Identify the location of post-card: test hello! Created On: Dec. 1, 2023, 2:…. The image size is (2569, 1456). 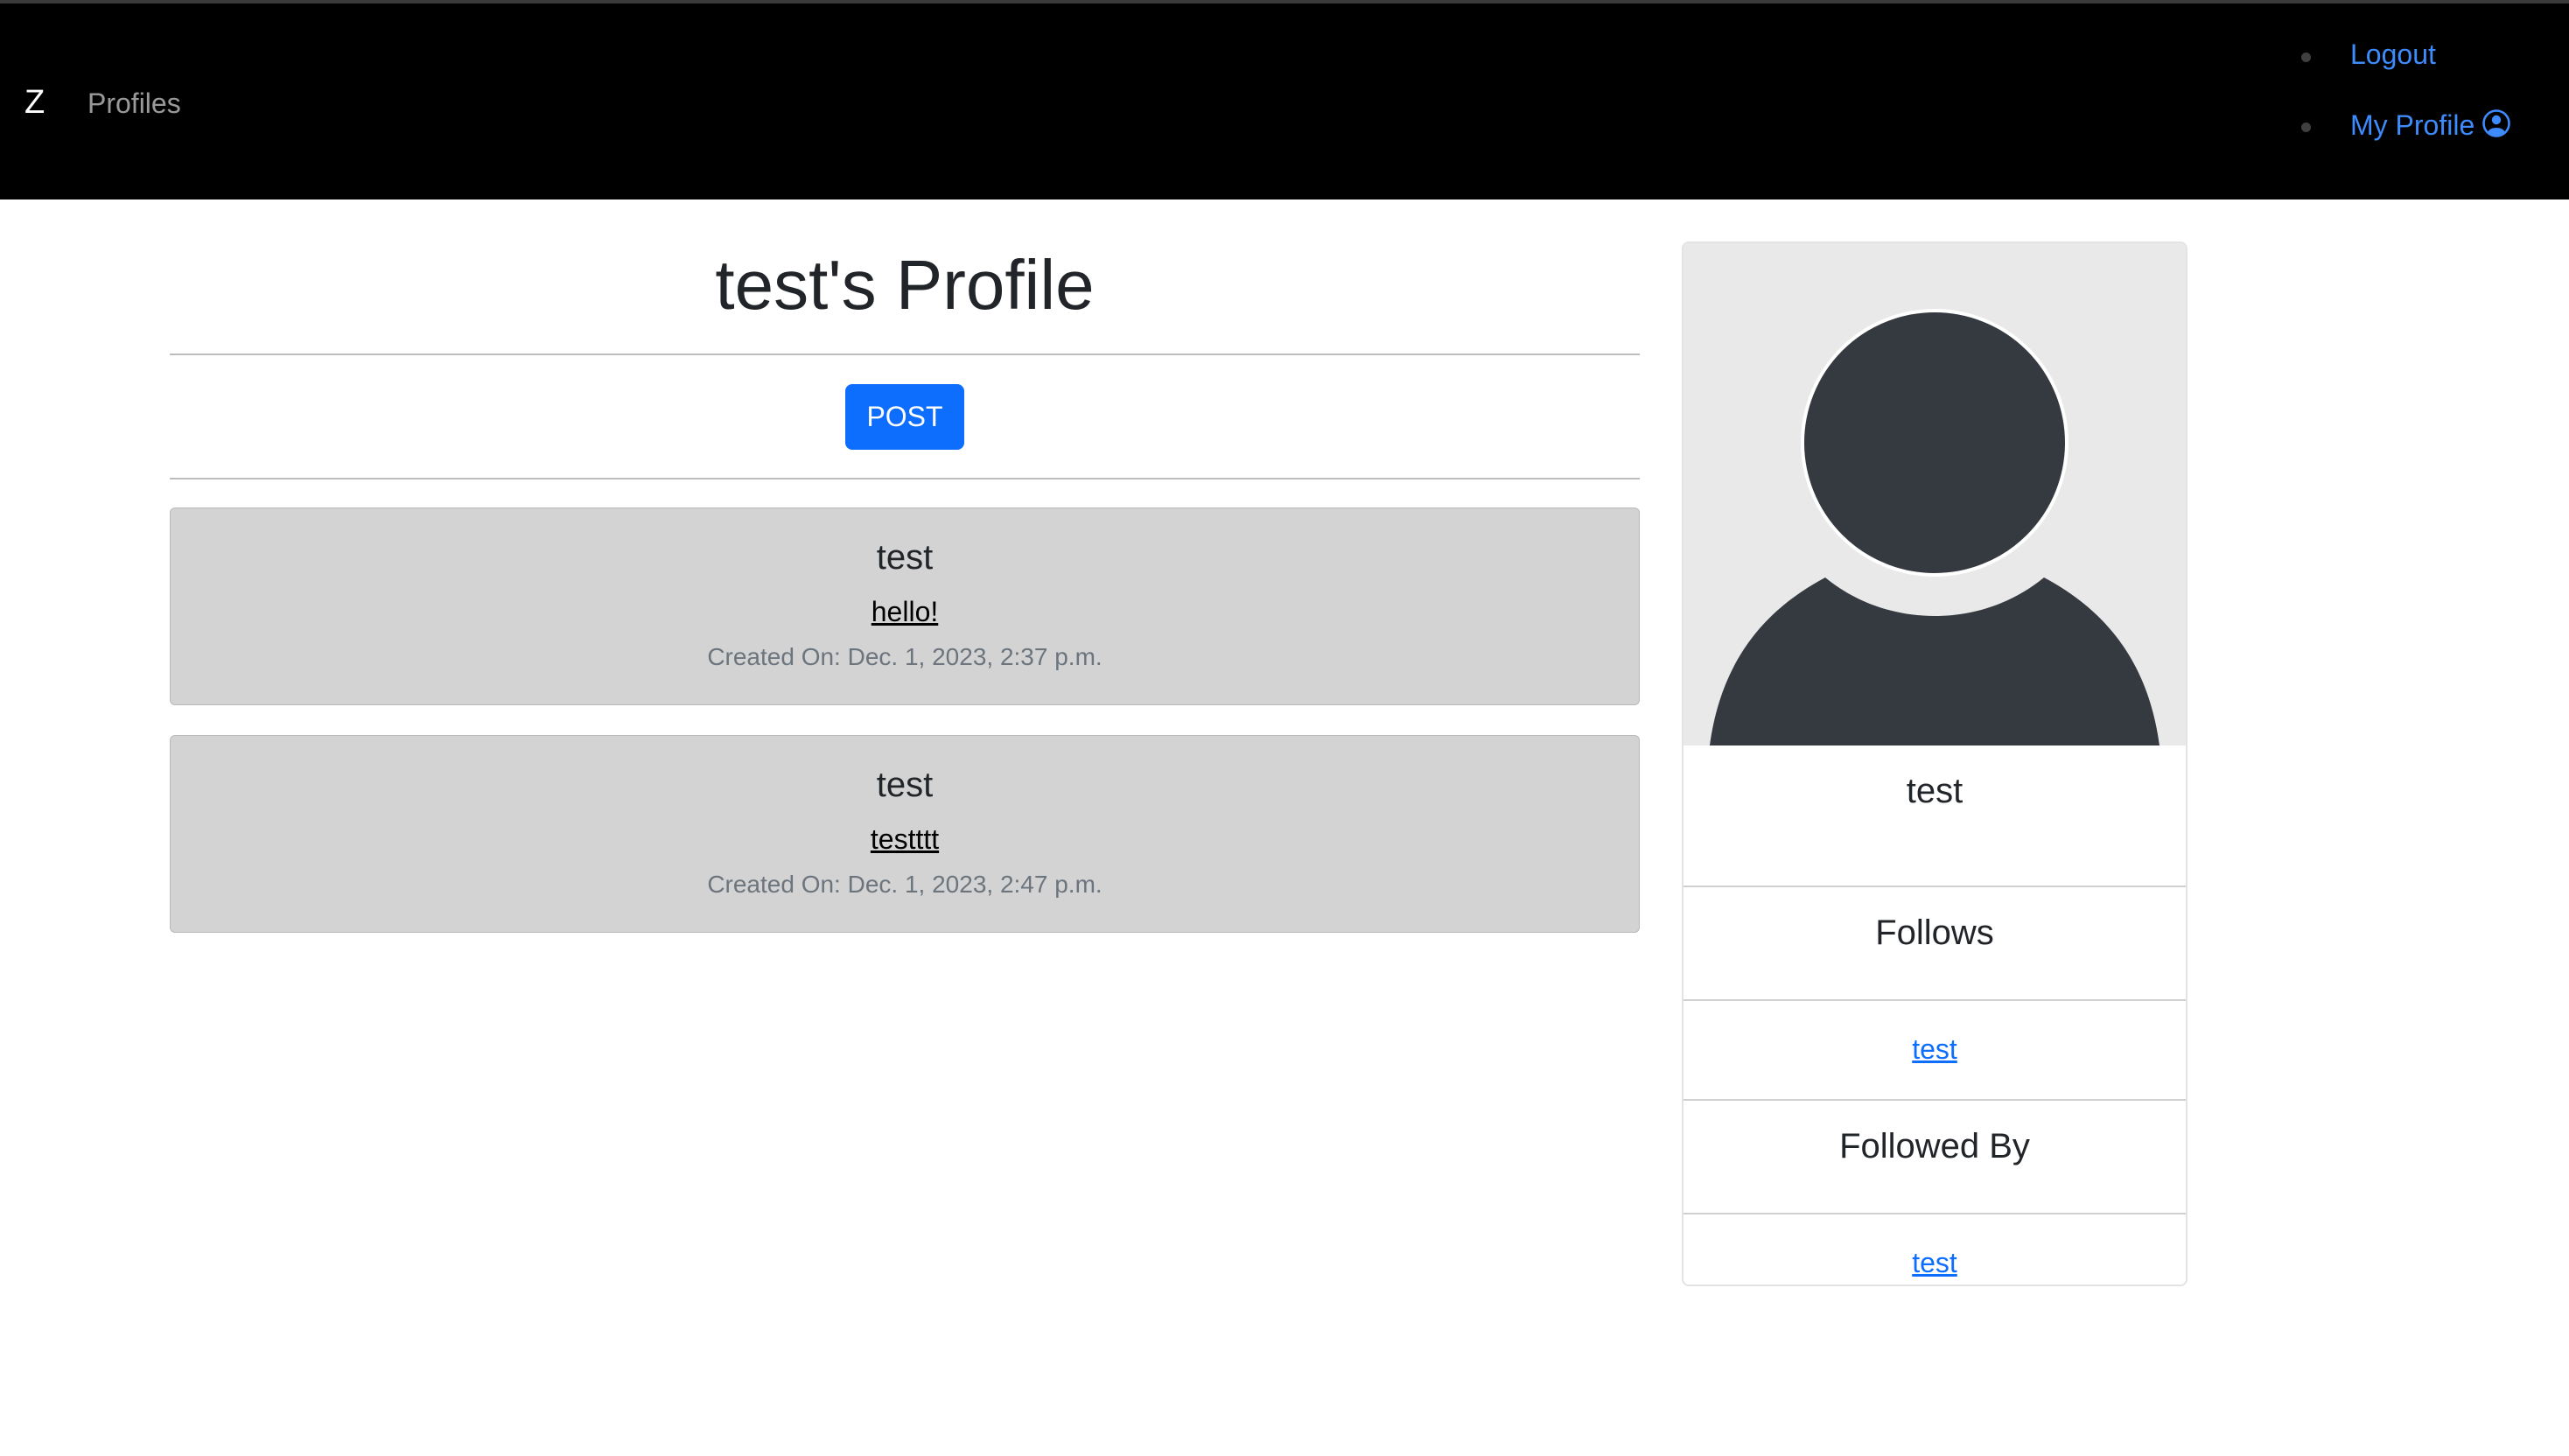
(905, 606).